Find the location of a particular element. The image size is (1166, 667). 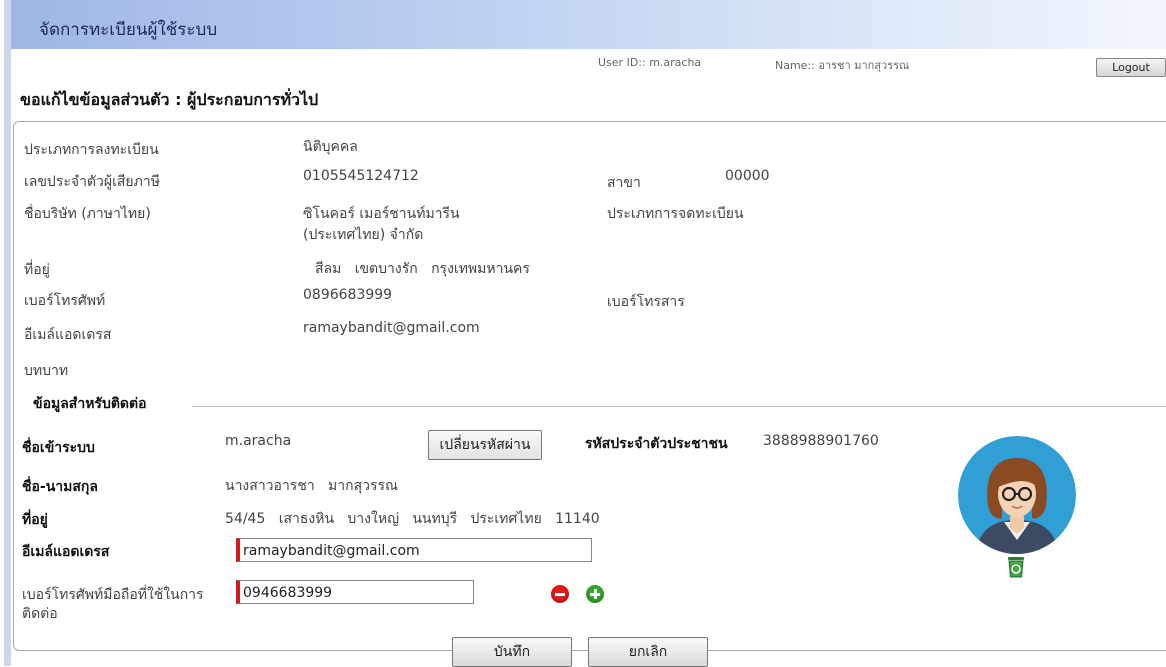

login-name-label: ชื่อเข้าระบบ is located at coordinates (58, 448).